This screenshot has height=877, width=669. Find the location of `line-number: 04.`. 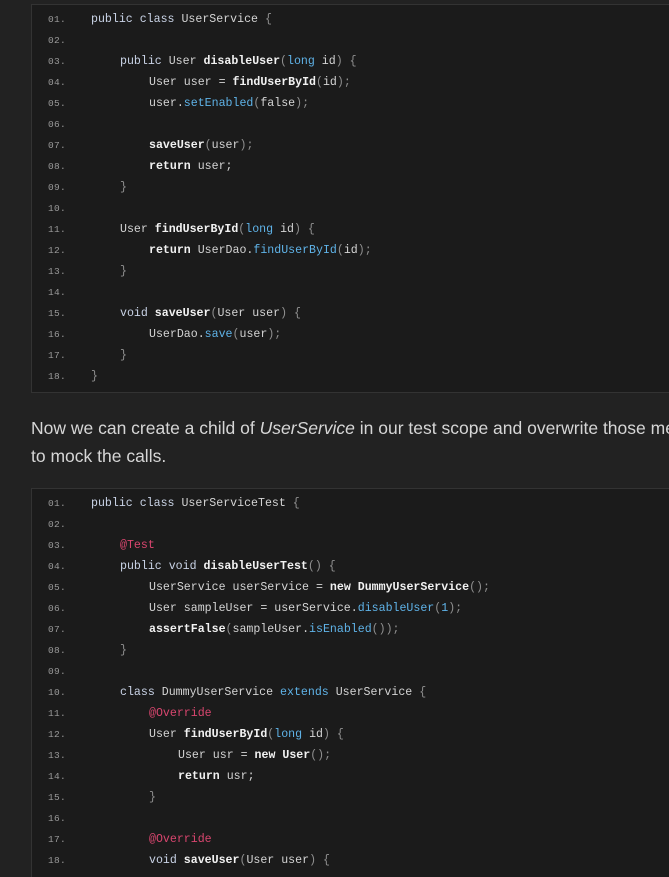

line-number: 04. is located at coordinates (57, 82).